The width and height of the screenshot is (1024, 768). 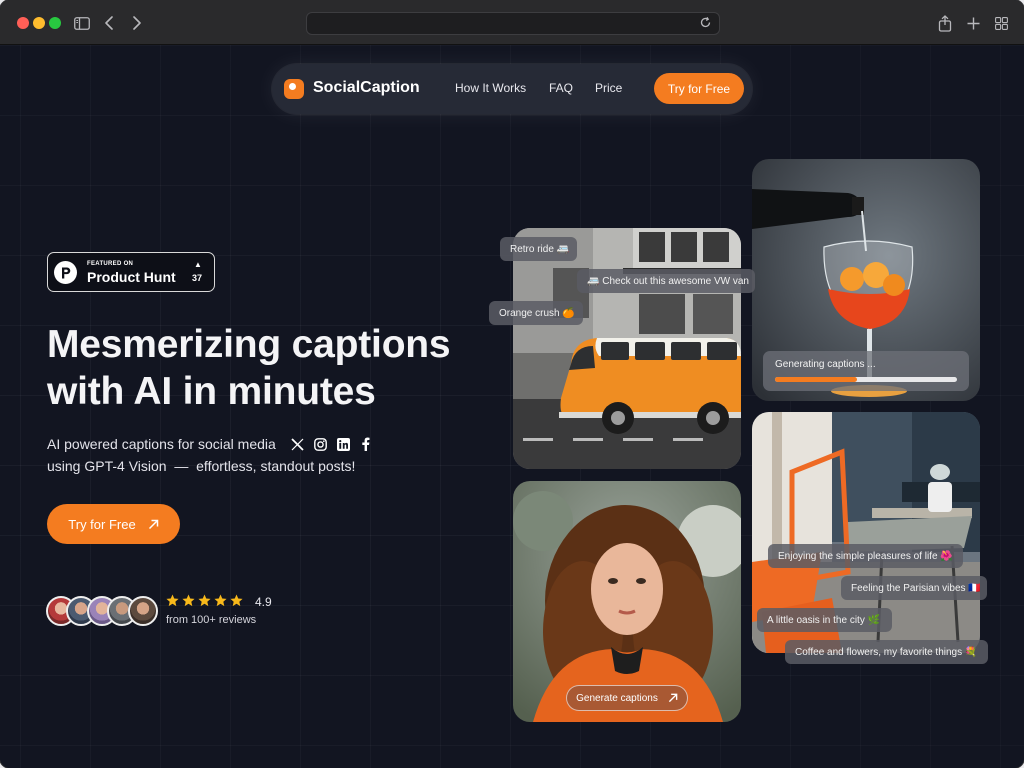 What do you see at coordinates (706, 23) in the screenshot?
I see `reload-icon` at bounding box center [706, 23].